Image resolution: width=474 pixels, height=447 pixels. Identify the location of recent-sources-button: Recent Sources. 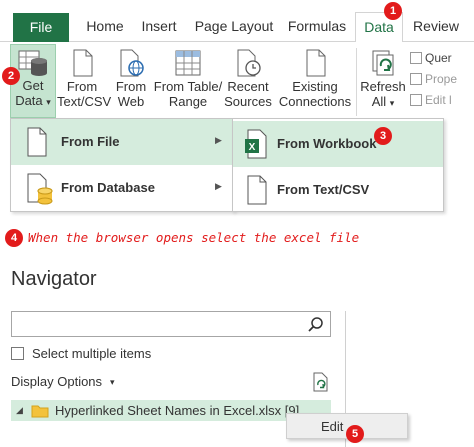
(248, 81).